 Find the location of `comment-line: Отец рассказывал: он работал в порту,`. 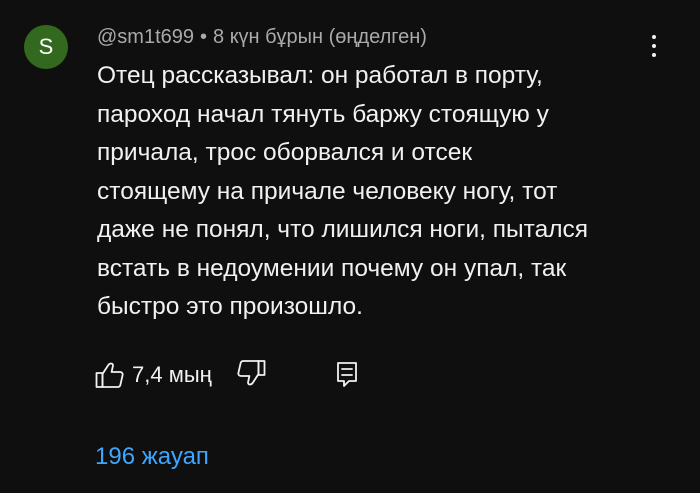

comment-line: Отец рассказывал: он работал в порту, is located at coordinates (320, 75).